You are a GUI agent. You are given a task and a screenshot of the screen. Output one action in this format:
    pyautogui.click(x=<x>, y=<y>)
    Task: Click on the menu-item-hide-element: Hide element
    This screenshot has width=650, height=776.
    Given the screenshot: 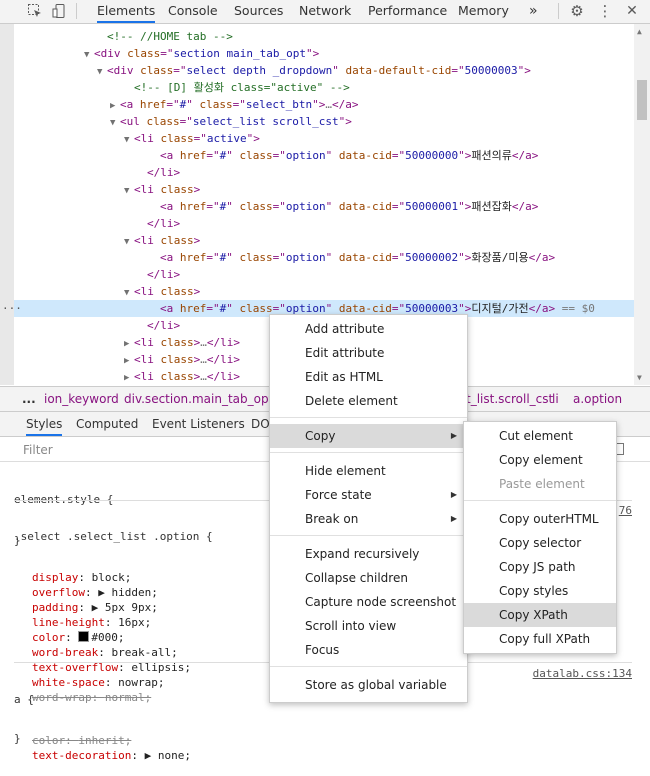 What is the action you would take?
    pyautogui.click(x=368, y=471)
    